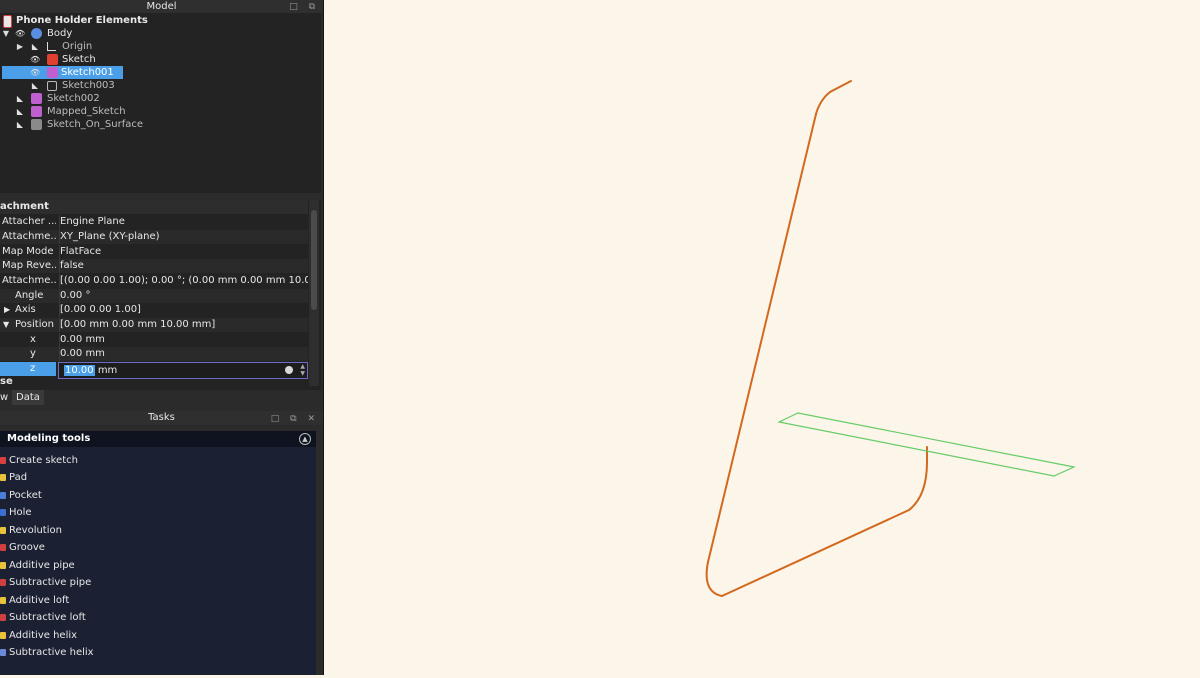 The image size is (1200, 678). Describe the element at coordinates (3, 530) in the screenshot. I see `revolution-icon` at that location.